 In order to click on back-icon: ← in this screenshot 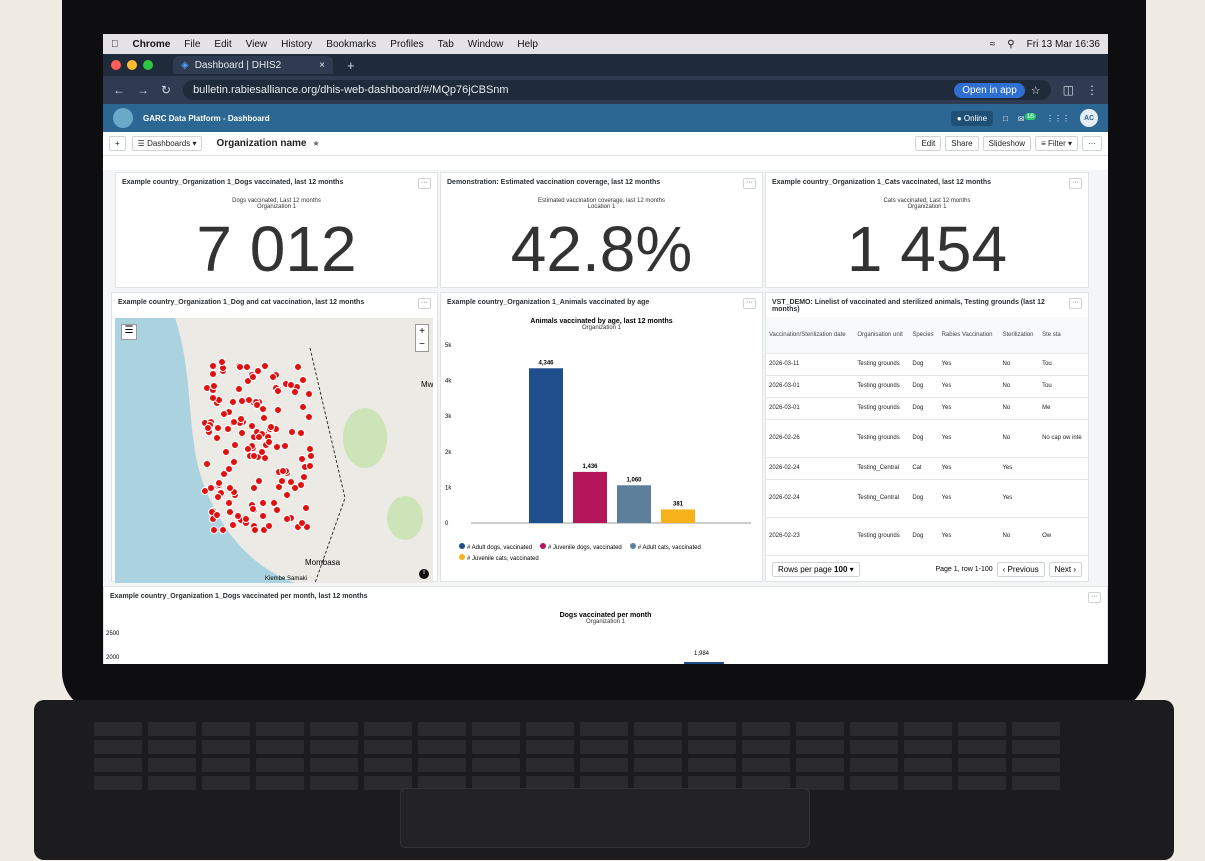, I will do `click(119, 90)`.